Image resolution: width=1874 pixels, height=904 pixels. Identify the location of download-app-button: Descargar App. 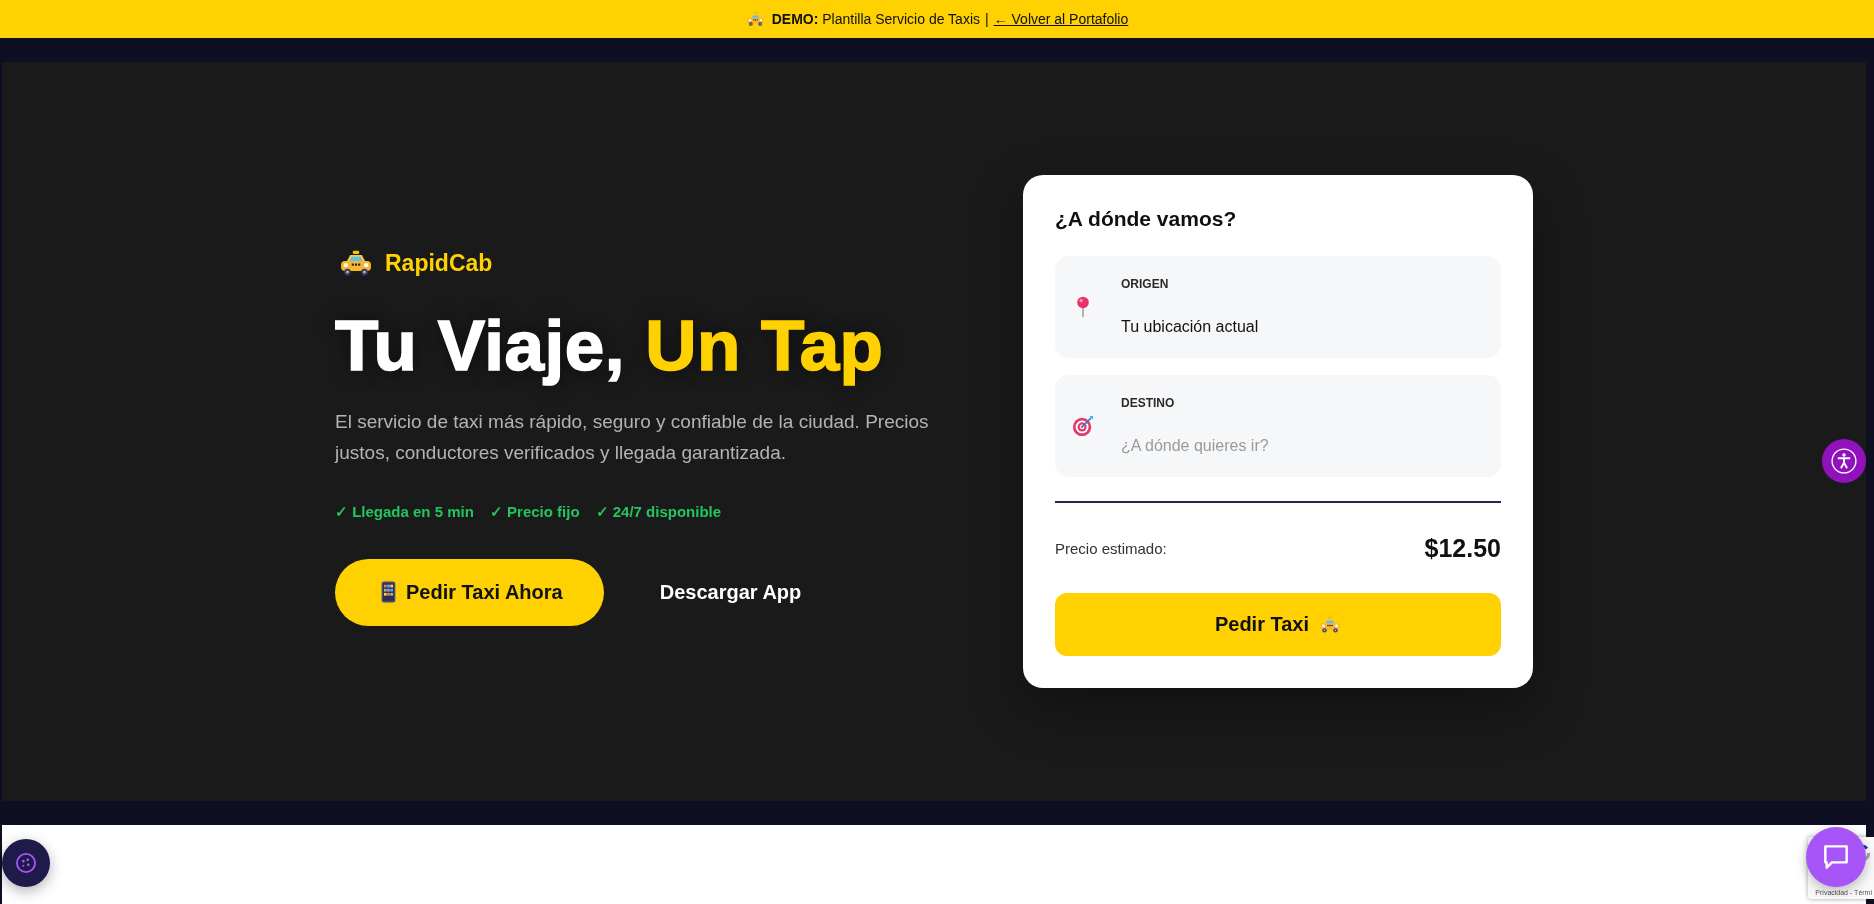
(730, 592).